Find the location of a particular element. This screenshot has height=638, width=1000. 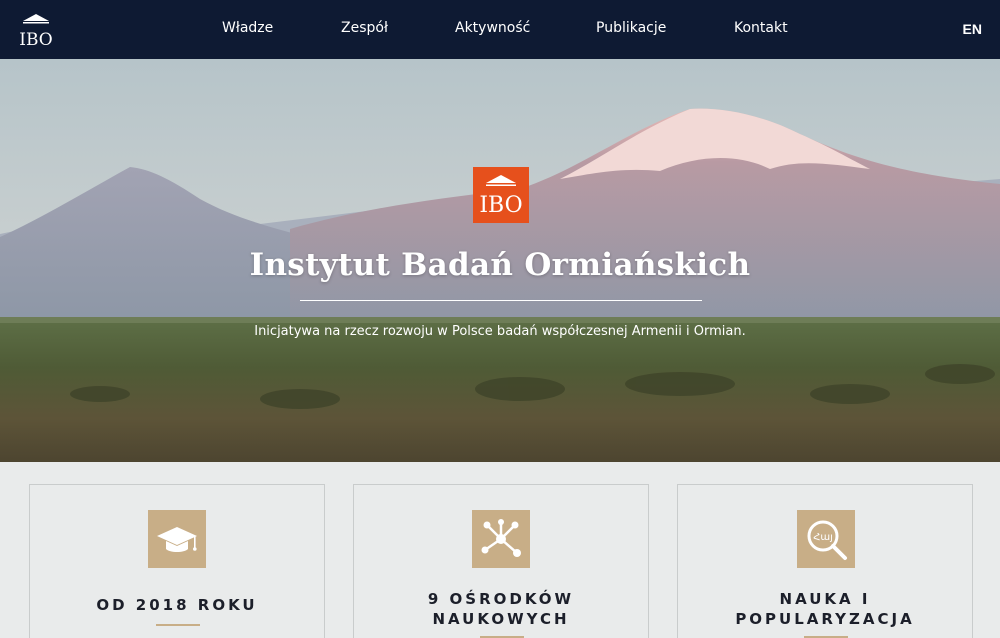

nav-link-kontakt: Kontakt is located at coordinates (761, 28).